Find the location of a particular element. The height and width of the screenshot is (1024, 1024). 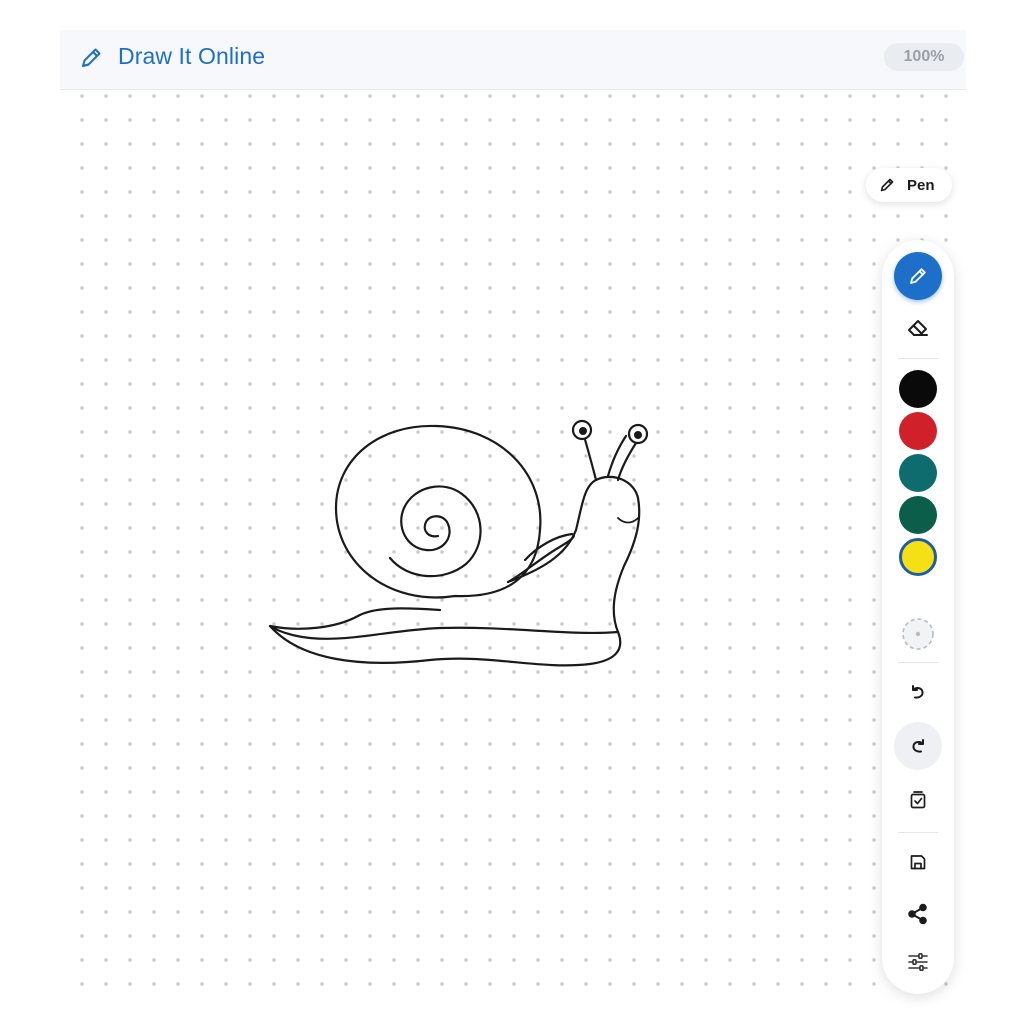

color-swatch-black is located at coordinates (918, 389).